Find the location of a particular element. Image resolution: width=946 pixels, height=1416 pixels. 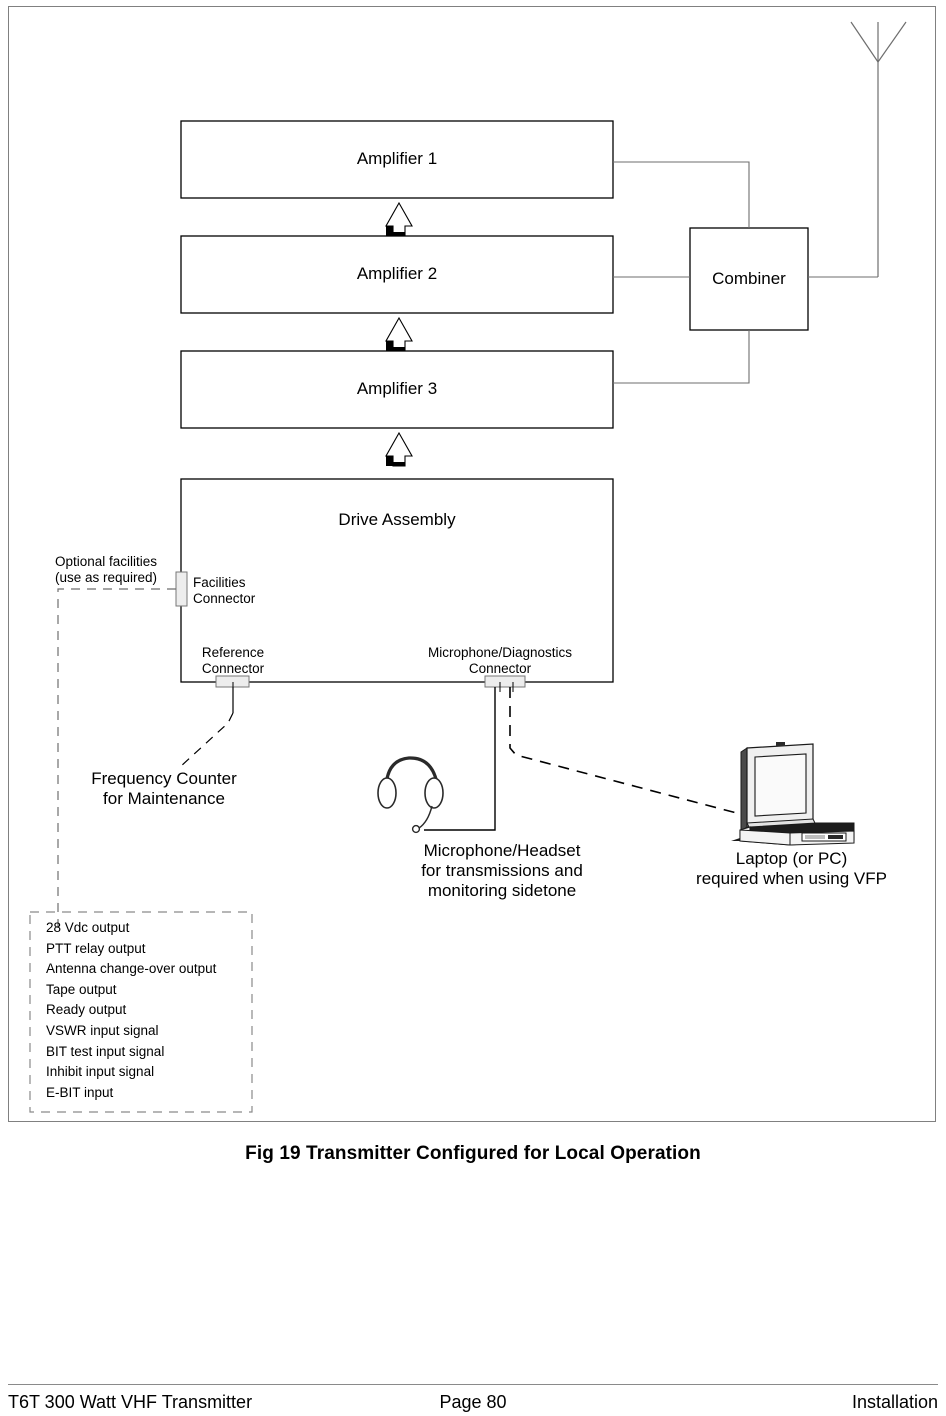

frequency-counter-note: Frequency Counter for Maintenance is located at coordinates (164, 789).